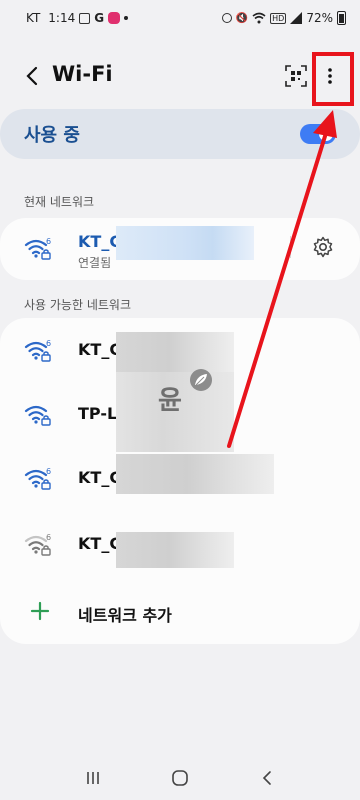 Image resolution: width=360 pixels, height=800 pixels. What do you see at coordinates (125, 615) in the screenshot?
I see `add-network-label: 네트워크 추가` at bounding box center [125, 615].